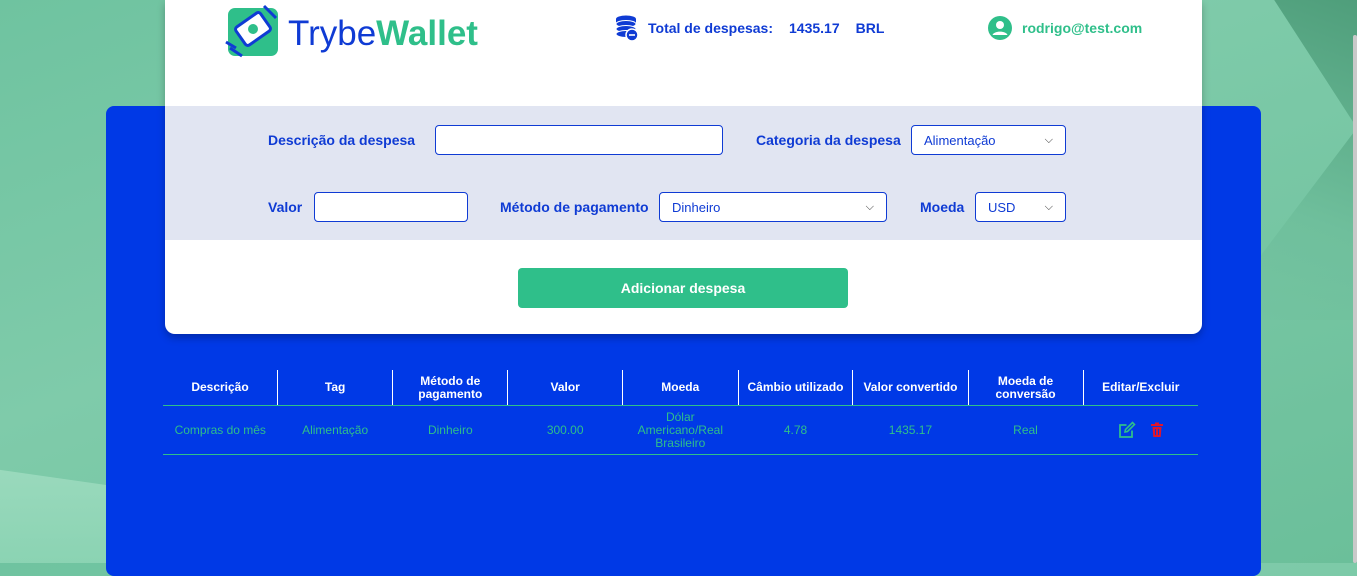 The width and height of the screenshot is (1357, 576). I want to click on cell-conversion-currency: Real, so click(1026, 430).